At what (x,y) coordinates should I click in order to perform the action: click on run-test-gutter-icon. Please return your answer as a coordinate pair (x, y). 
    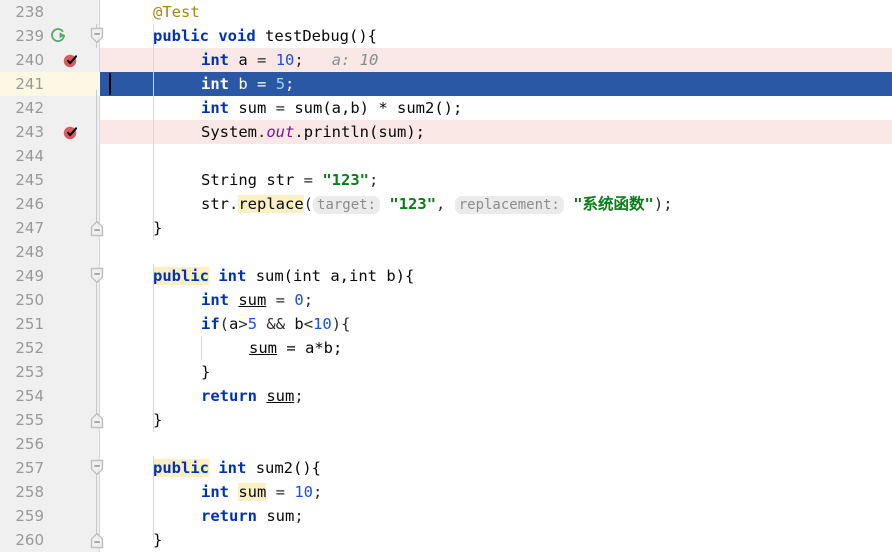
    Looking at the image, I should click on (59, 36).